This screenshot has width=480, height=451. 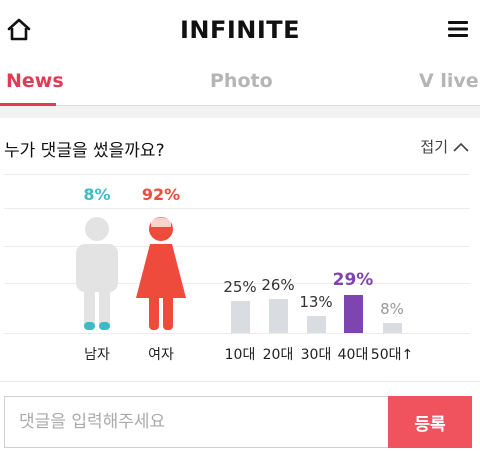 I want to click on collapse-label: 접기, so click(x=434, y=147).